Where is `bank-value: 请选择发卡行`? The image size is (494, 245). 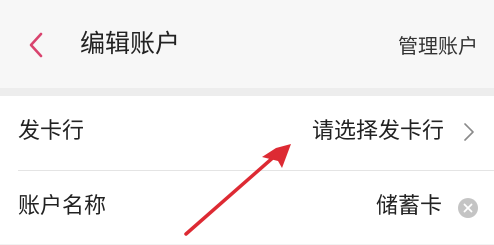
bank-value: 请选择发卡行 is located at coordinates (378, 132).